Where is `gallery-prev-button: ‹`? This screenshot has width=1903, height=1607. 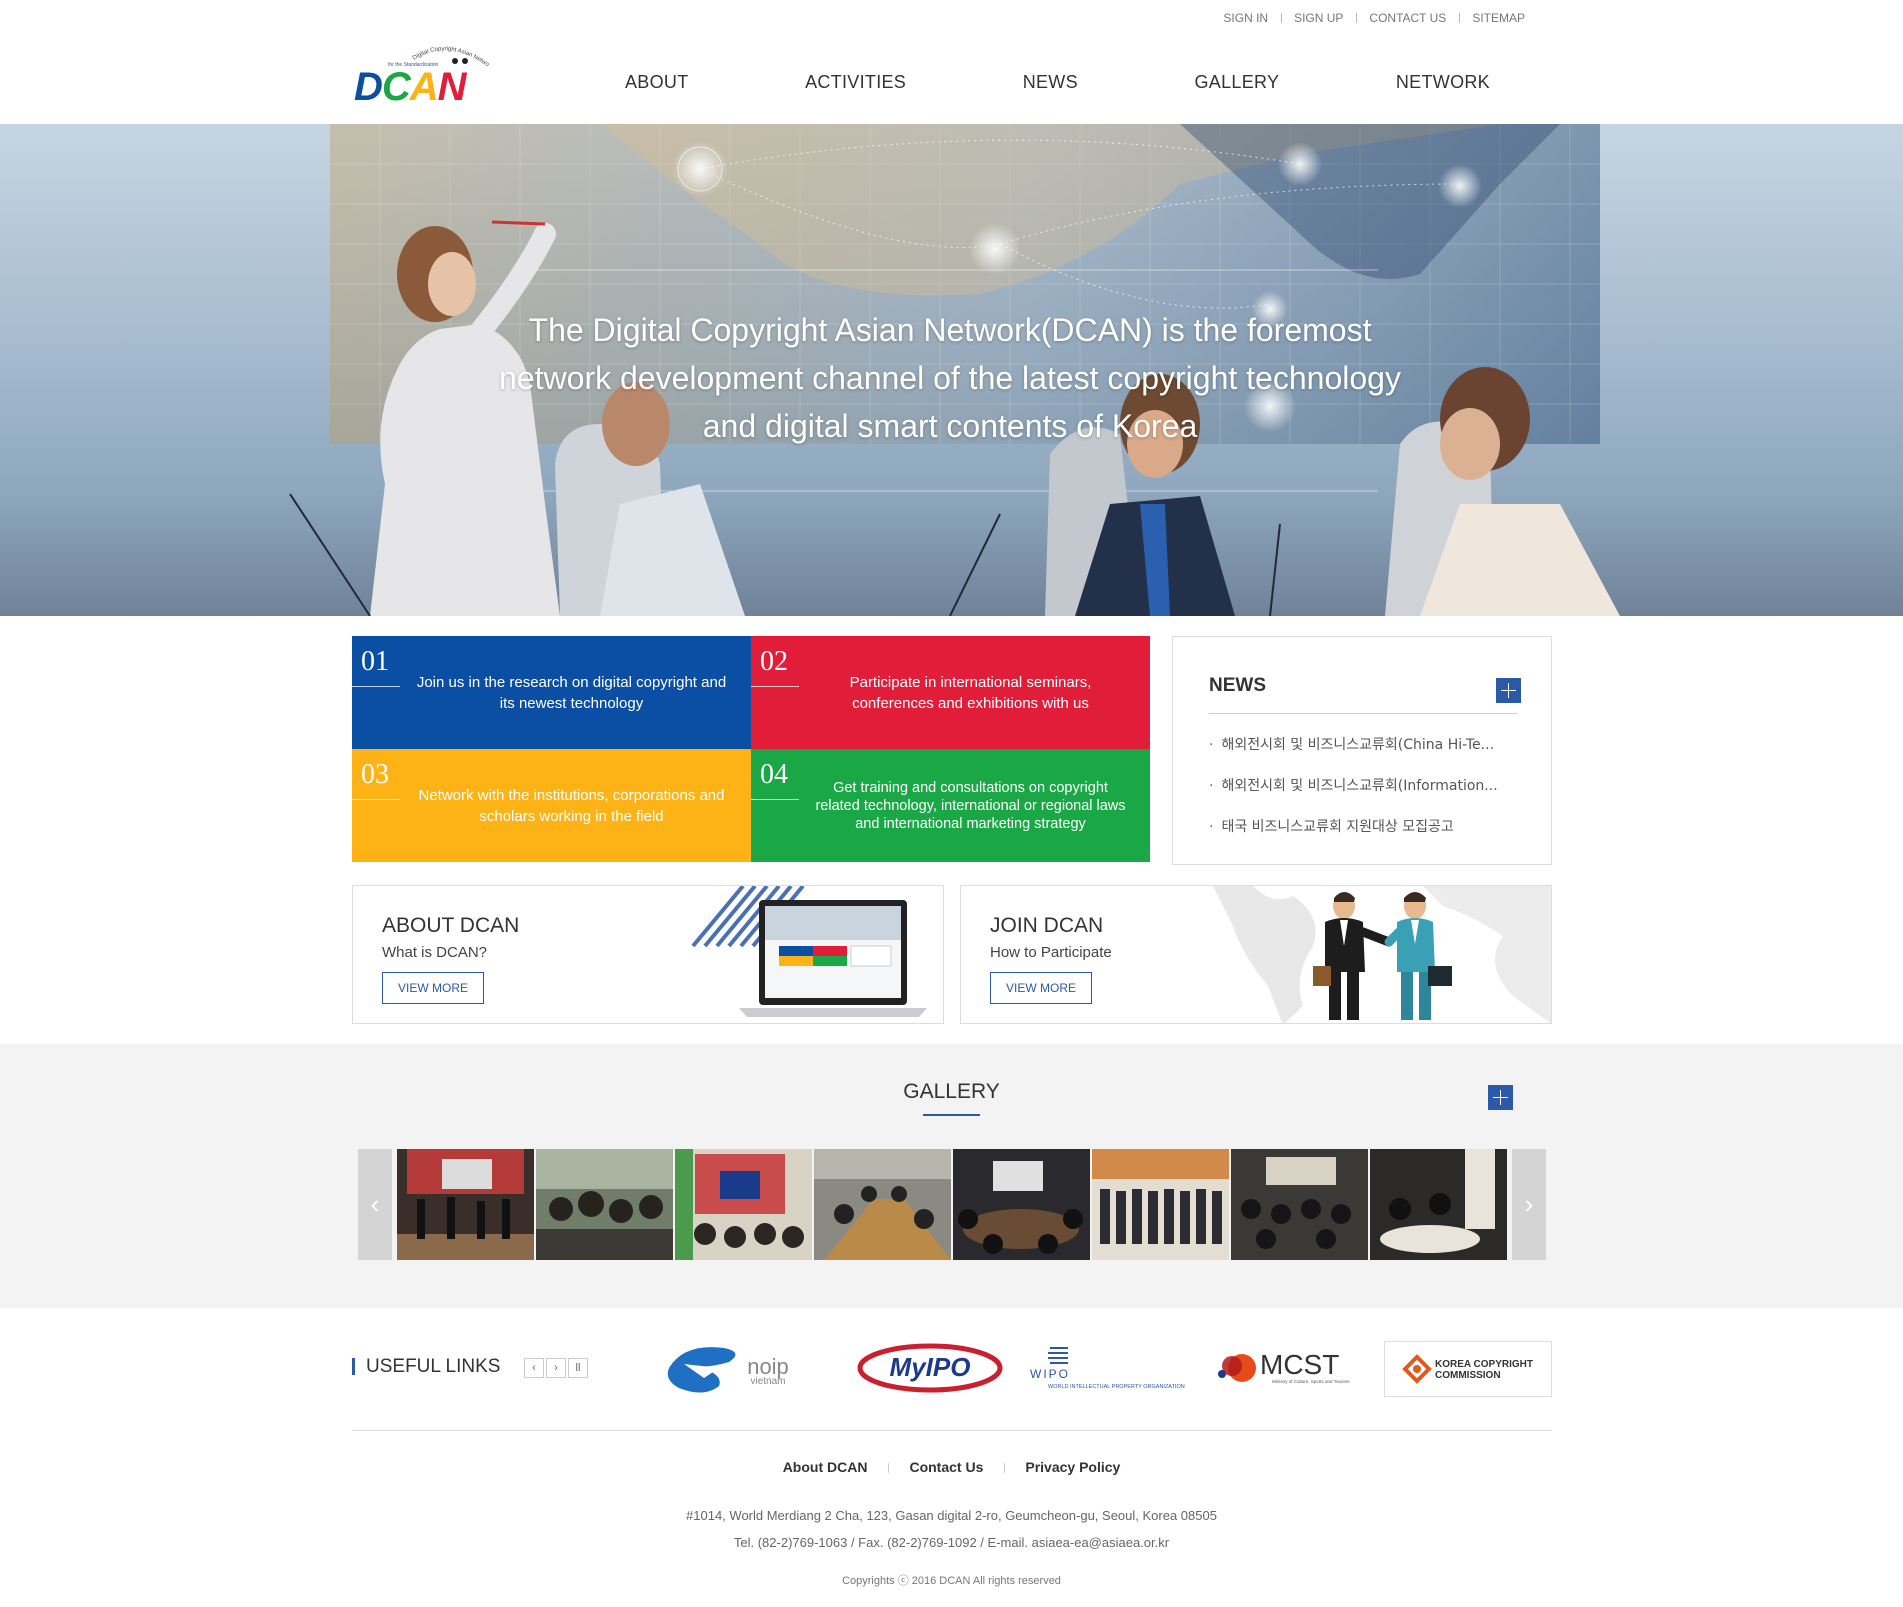 gallery-prev-button: ‹ is located at coordinates (375, 1204).